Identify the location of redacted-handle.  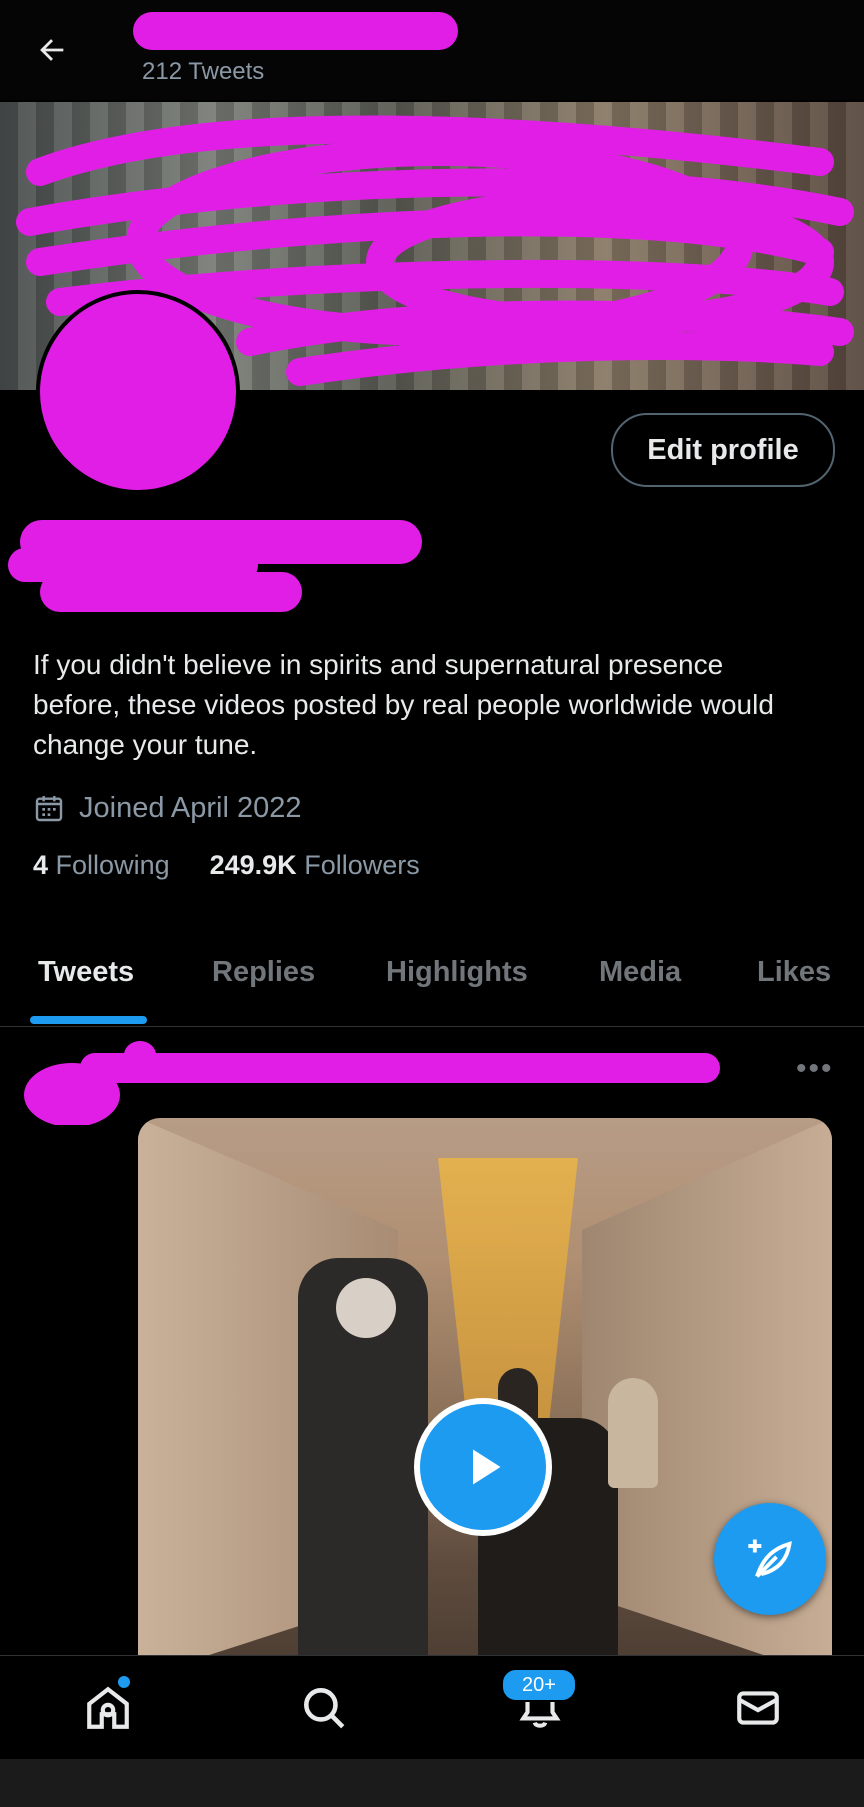
(171, 592).